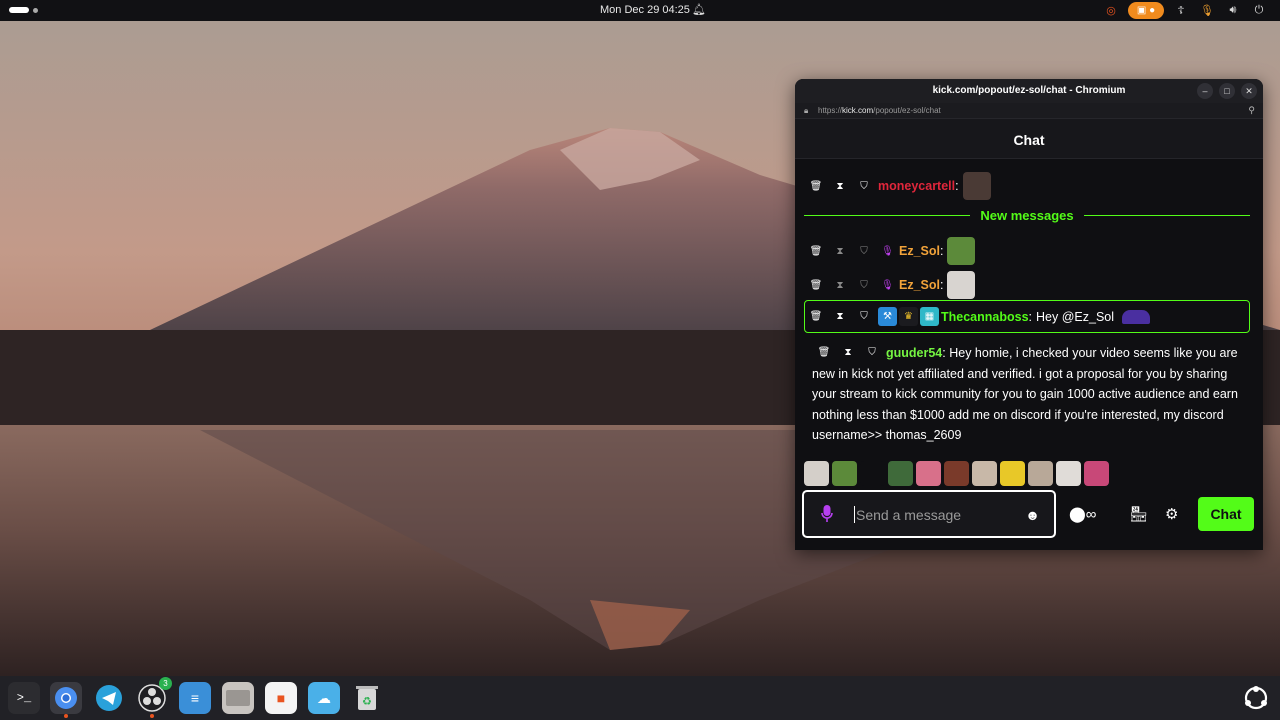  I want to click on new-messages-label: New messages, so click(1027, 215).